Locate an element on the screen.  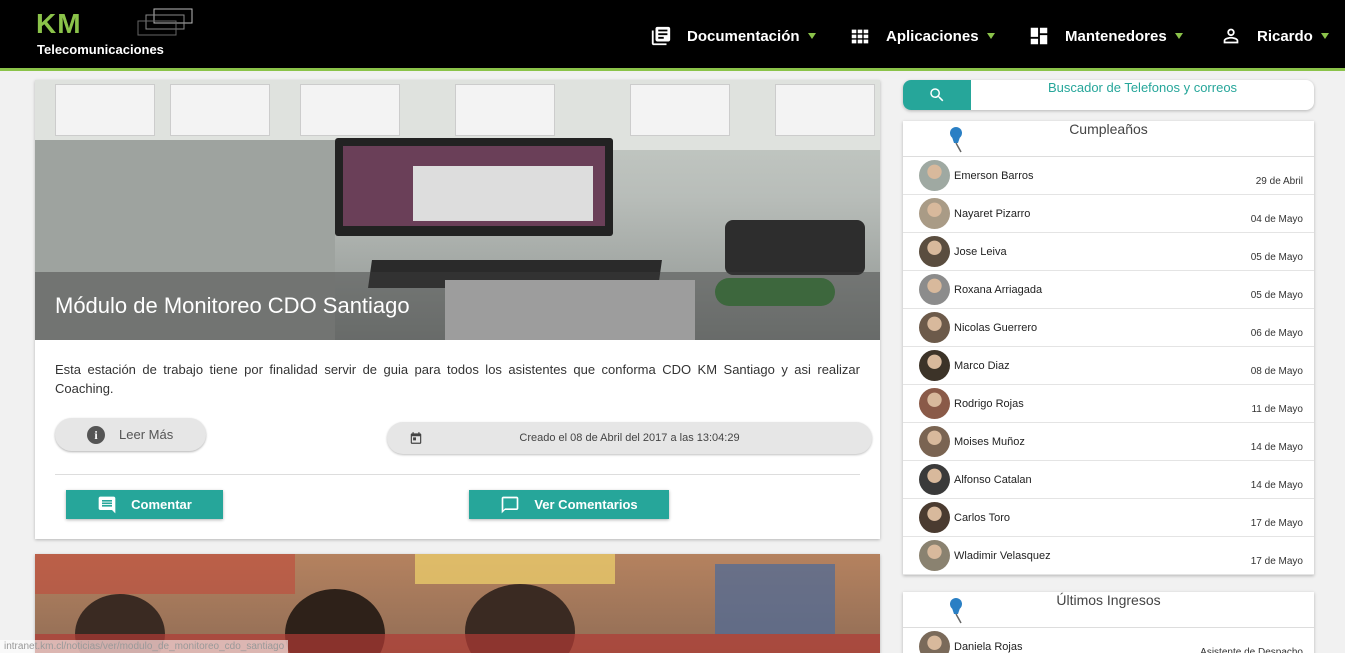
person-name: Nayaret Pizarro is located at coordinates (992, 214).